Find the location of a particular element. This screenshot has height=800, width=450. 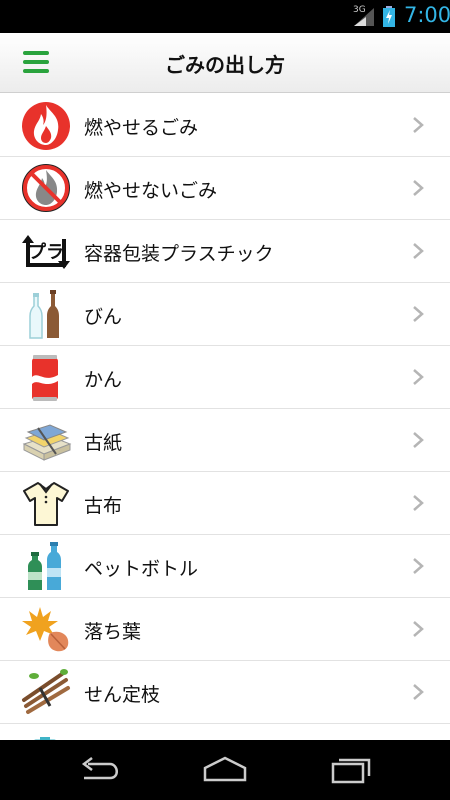

list-item-label: 燃やせないごみ is located at coordinates (151, 191).